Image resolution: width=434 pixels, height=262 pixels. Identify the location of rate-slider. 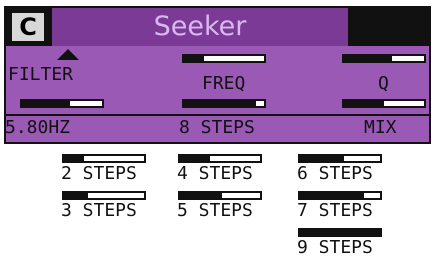
(62, 103).